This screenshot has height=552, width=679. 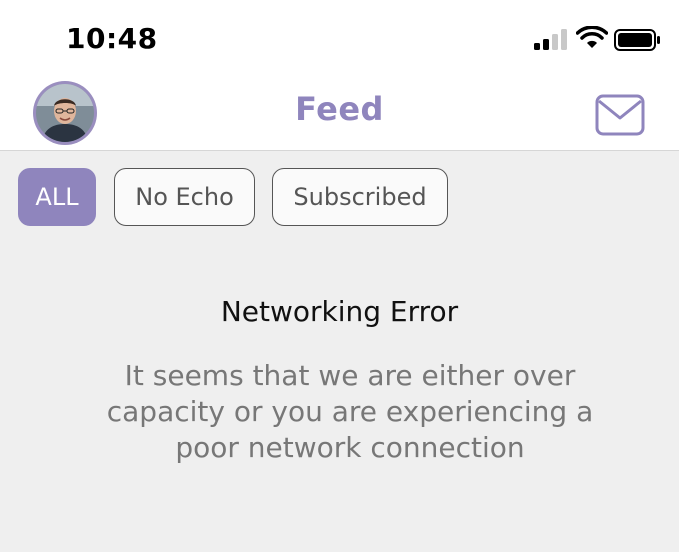 What do you see at coordinates (592, 37) in the screenshot?
I see `wifi-icon` at bounding box center [592, 37].